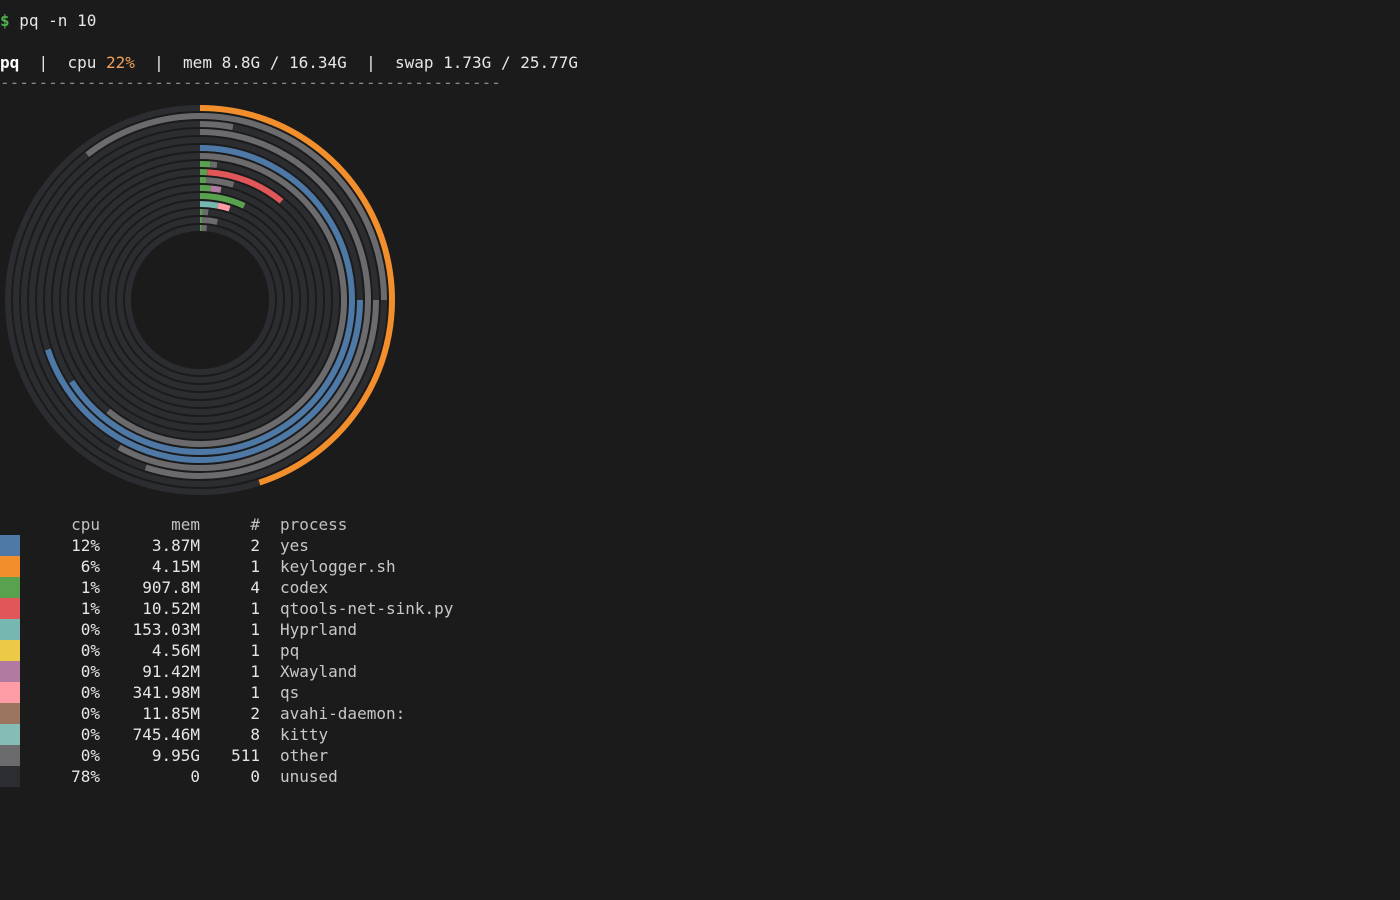 The image size is (1400, 900). What do you see at coordinates (245, 755) in the screenshot?
I see `count-value: 511` at bounding box center [245, 755].